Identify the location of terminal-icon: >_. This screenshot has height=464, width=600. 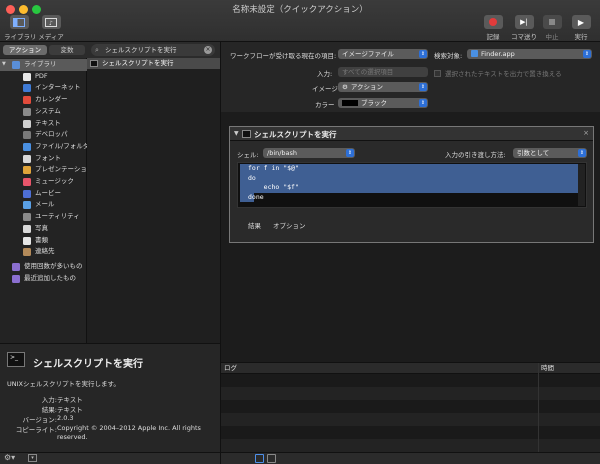
(16, 359).